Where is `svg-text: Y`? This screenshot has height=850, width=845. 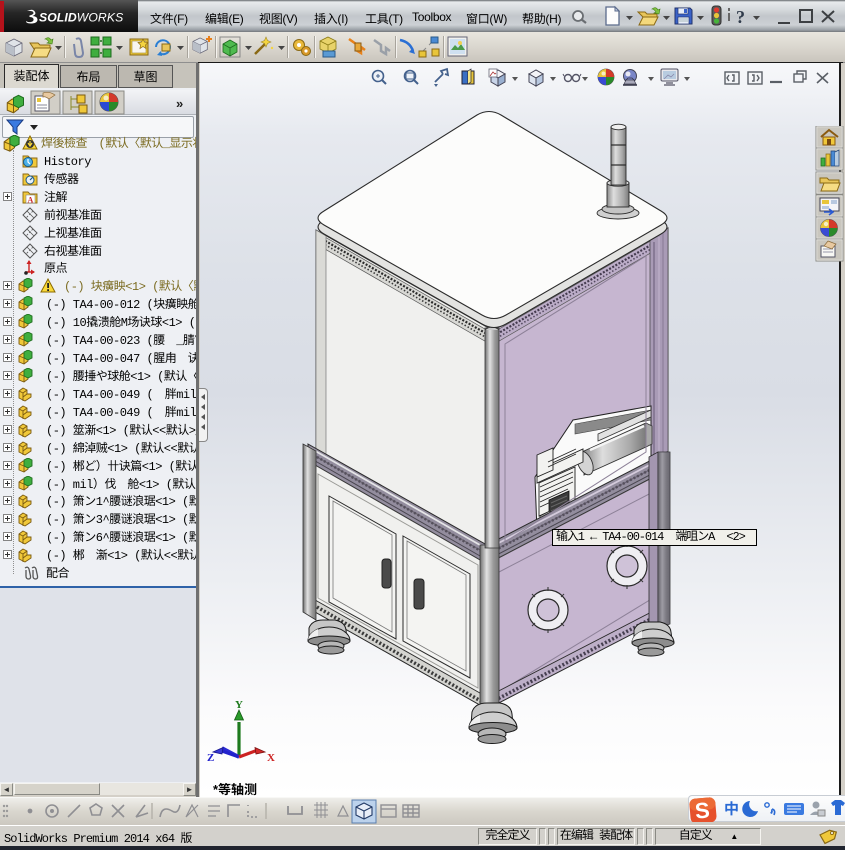
svg-text: Y is located at coordinates (239, 705).